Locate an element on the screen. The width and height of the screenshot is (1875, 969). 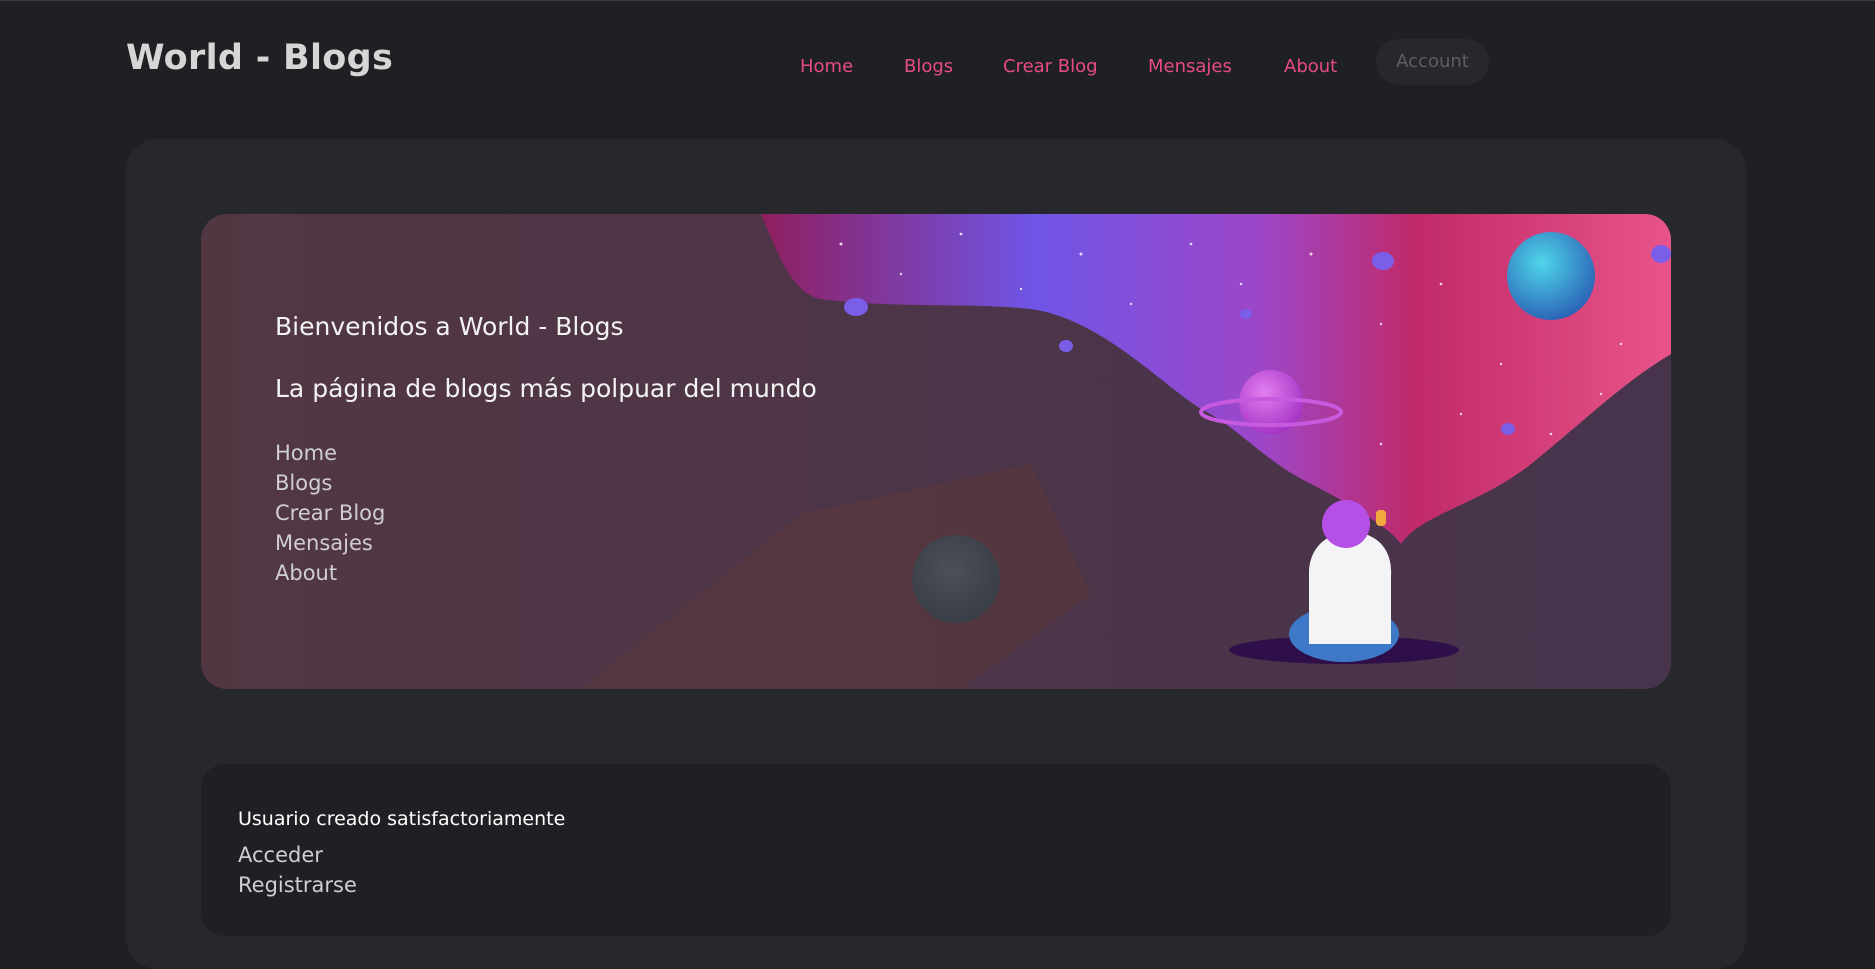
hero-blogs-link: Blogs is located at coordinates (330, 483).